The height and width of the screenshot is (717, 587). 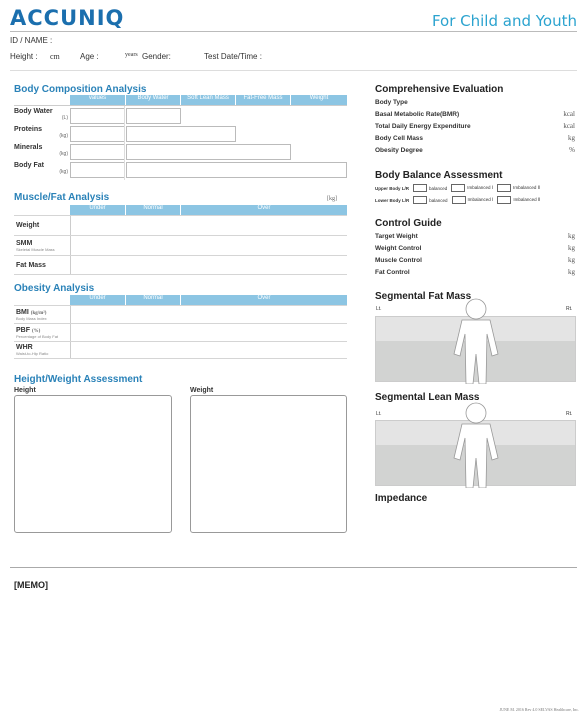 What do you see at coordinates (42, 350) in the screenshot?
I see `row-label: WHR Waist-to-Hip Ratio` at bounding box center [42, 350].